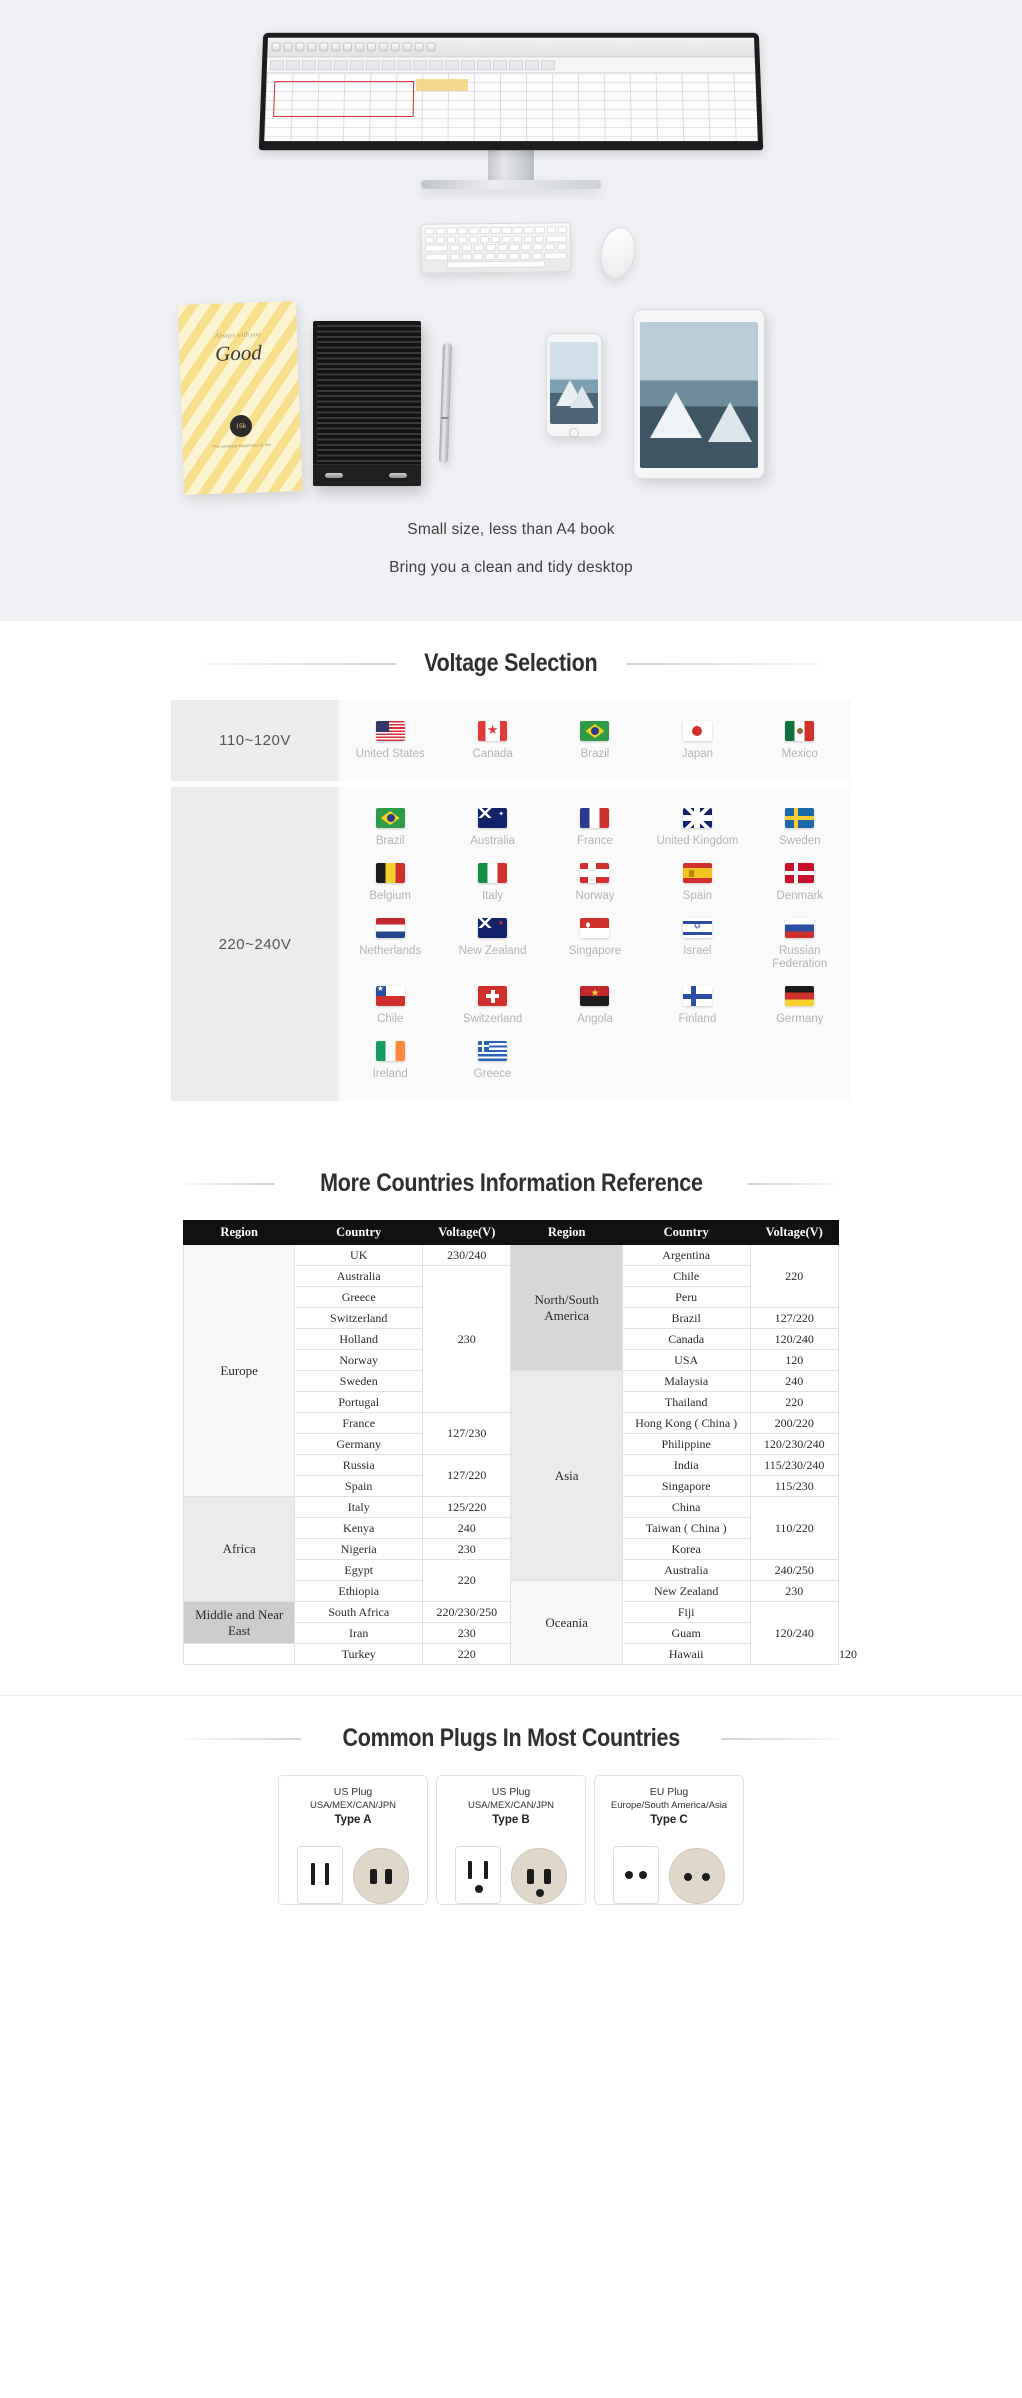 The image size is (1022, 2398). I want to click on country-item: United Kingdom, so click(697, 826).